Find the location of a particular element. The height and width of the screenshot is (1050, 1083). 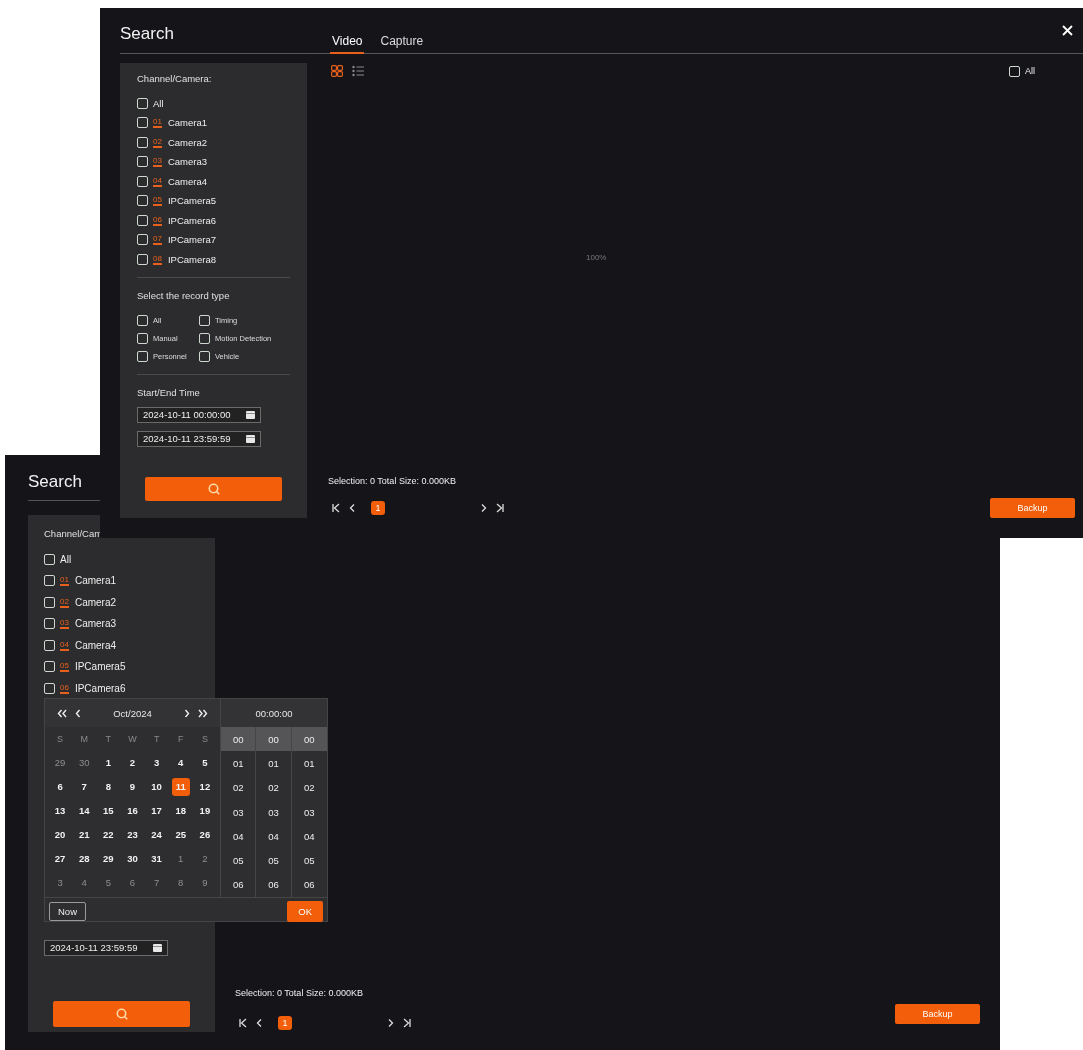

tab: Video is located at coordinates (347, 44).